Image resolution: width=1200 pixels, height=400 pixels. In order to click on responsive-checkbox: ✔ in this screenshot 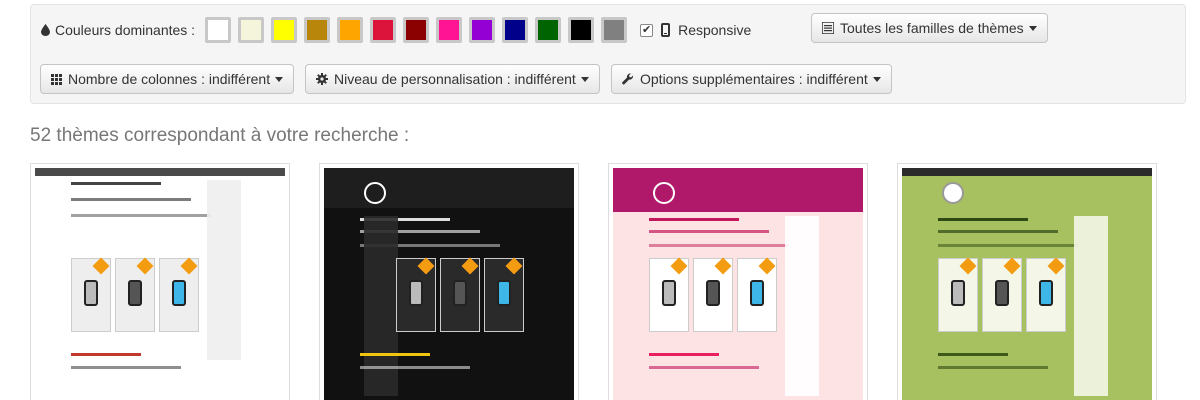, I will do `click(647, 30)`.